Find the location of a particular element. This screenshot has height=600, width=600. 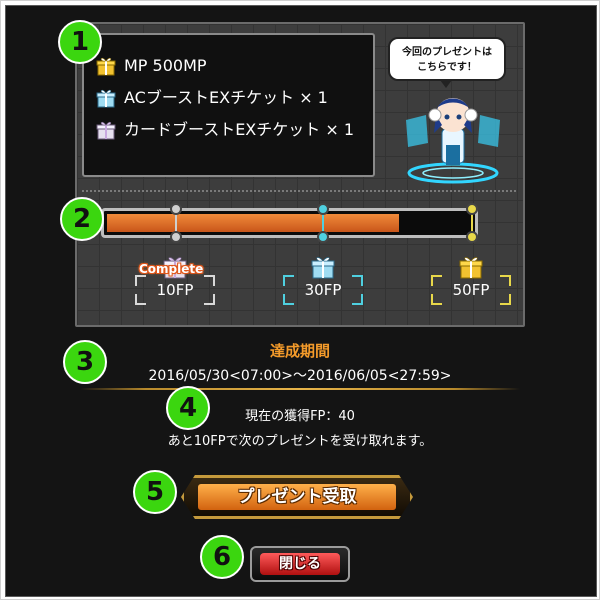

close-button: 閉じる is located at coordinates (300, 564).